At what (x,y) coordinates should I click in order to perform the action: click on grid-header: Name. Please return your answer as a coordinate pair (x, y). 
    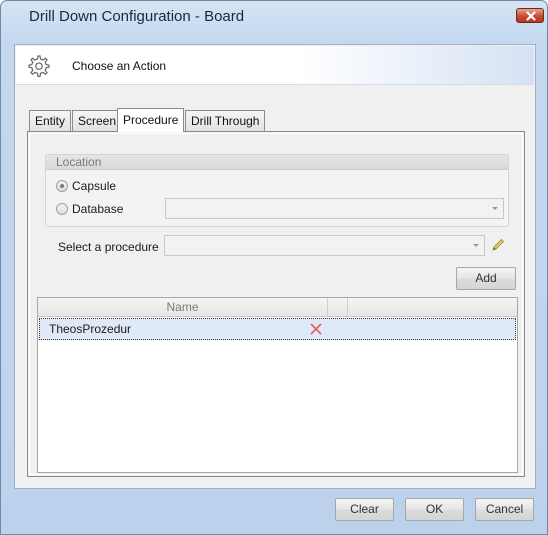
    Looking at the image, I should click on (277, 307).